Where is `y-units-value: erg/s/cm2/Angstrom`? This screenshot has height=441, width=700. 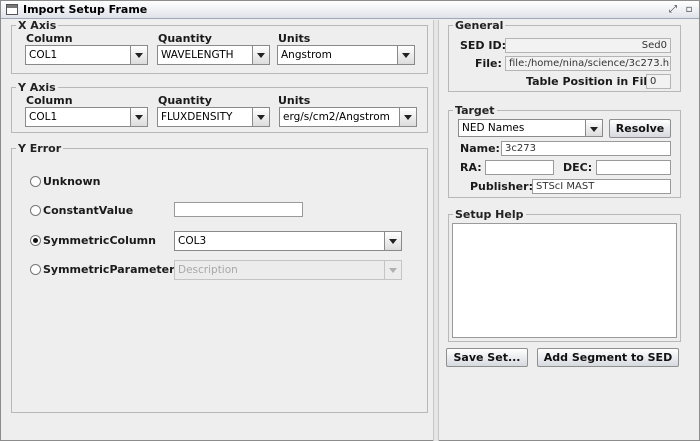
y-units-value: erg/s/cm2/Angstrom is located at coordinates (336, 117).